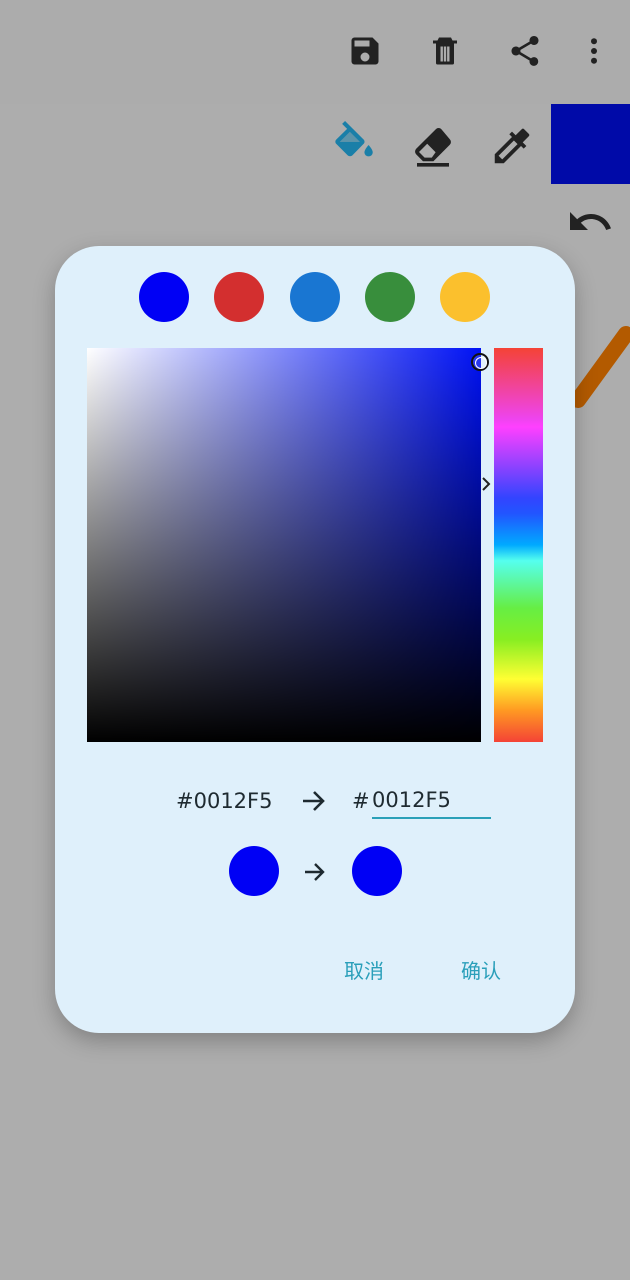 This screenshot has height=1280, width=630. What do you see at coordinates (254, 871) in the screenshot?
I see `old-color-swatch` at bounding box center [254, 871].